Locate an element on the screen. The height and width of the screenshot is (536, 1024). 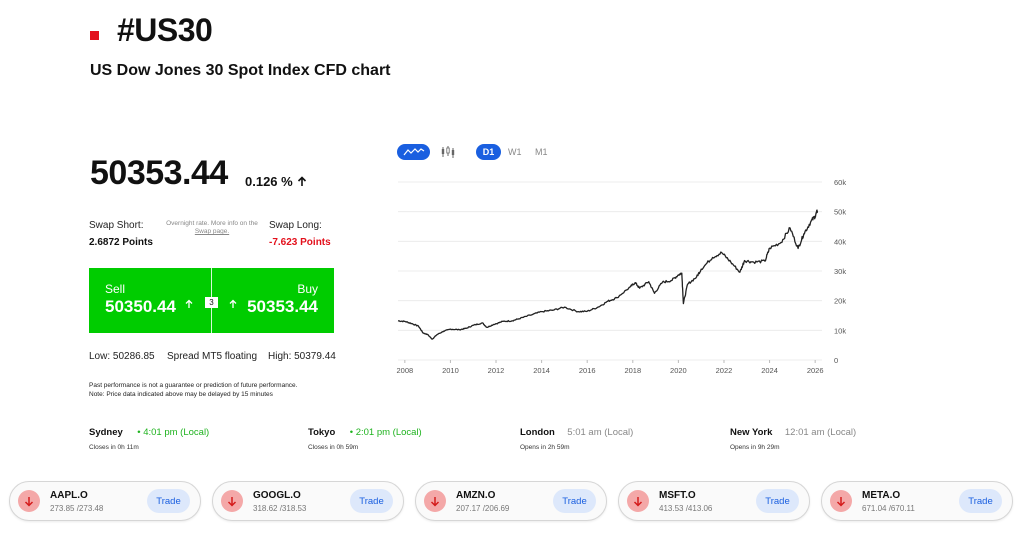
current-price: 50353.44 is located at coordinates (159, 173).